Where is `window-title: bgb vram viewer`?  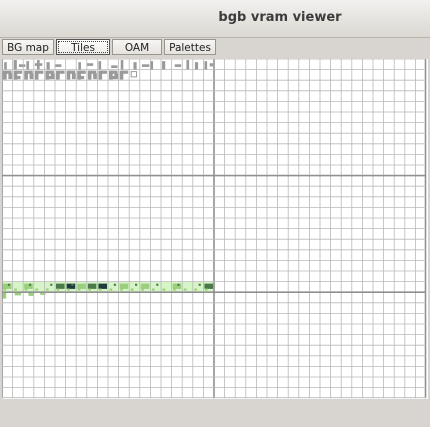 window-title: bgb vram viewer is located at coordinates (280, 17).